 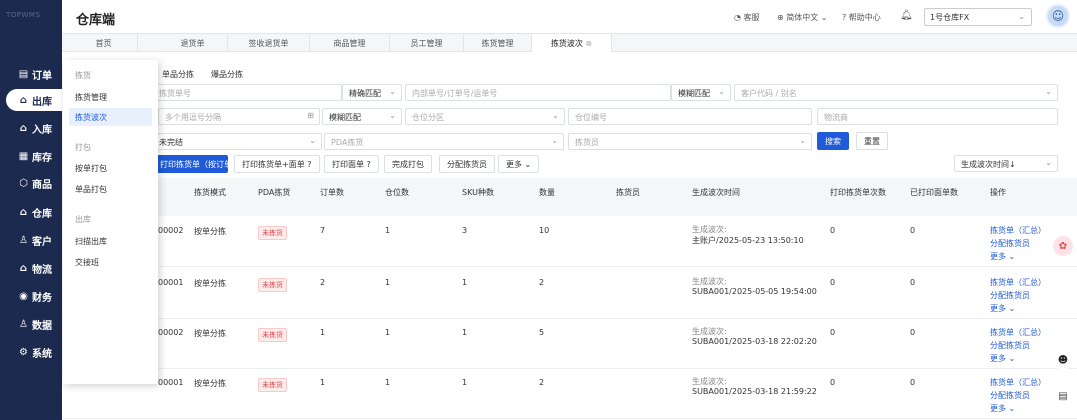 What do you see at coordinates (978, 17) in the screenshot?
I see `warehouse-select: 1号仓库FX ⌄` at bounding box center [978, 17].